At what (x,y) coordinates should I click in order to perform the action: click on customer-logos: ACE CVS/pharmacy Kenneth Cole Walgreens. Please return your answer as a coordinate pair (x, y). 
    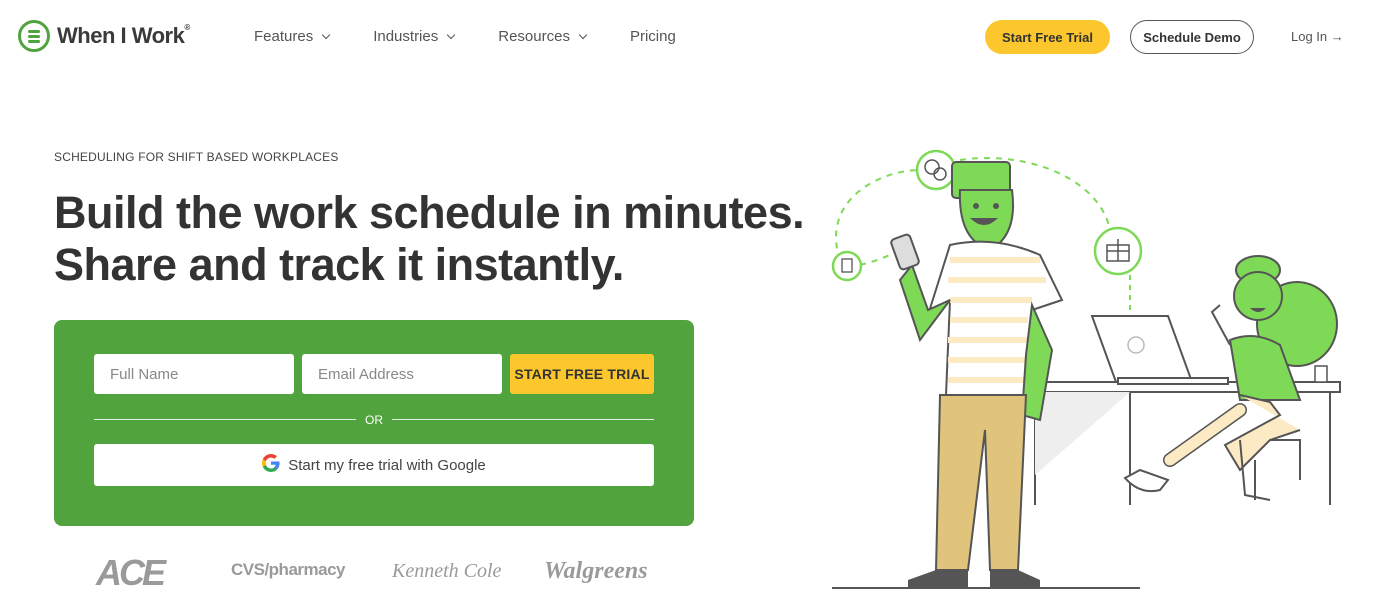
    Looking at the image, I should click on (396, 572).